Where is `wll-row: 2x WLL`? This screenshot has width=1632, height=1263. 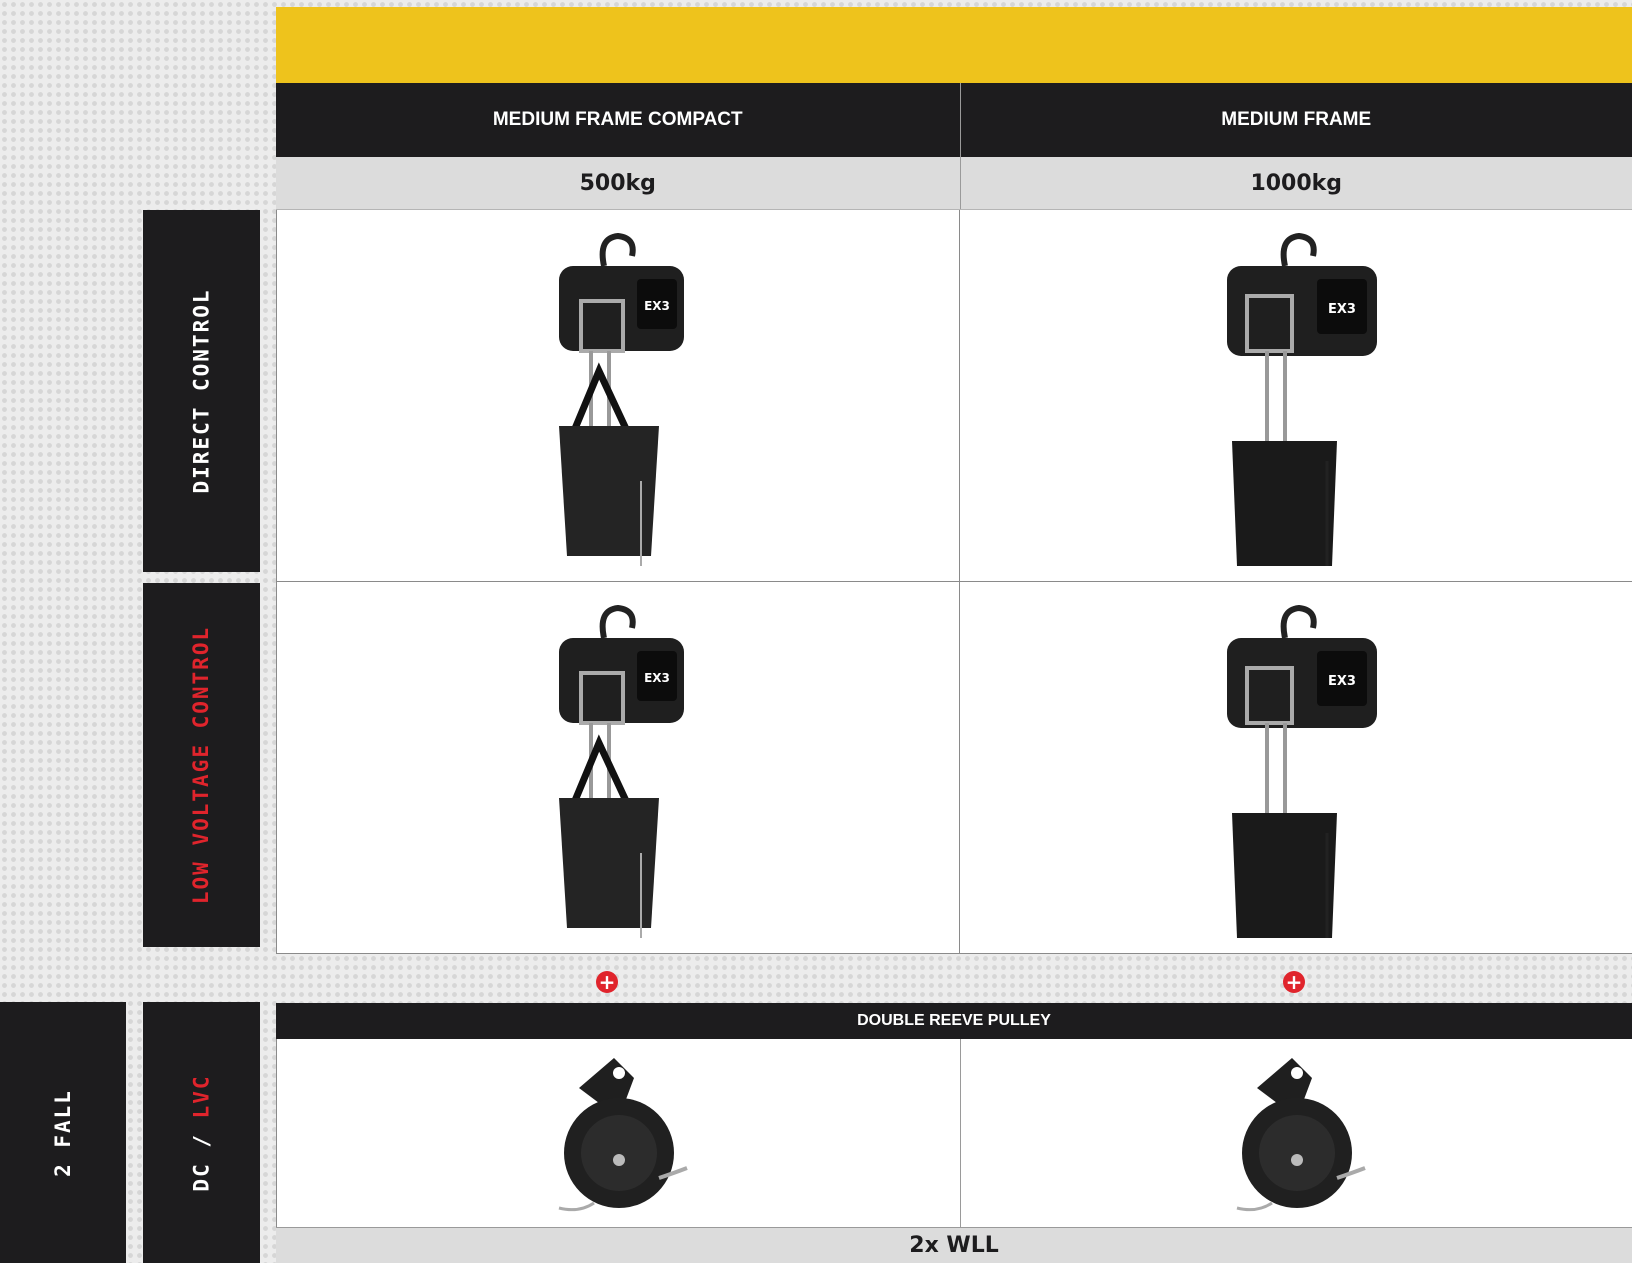
wll-row: 2x WLL is located at coordinates (954, 1245).